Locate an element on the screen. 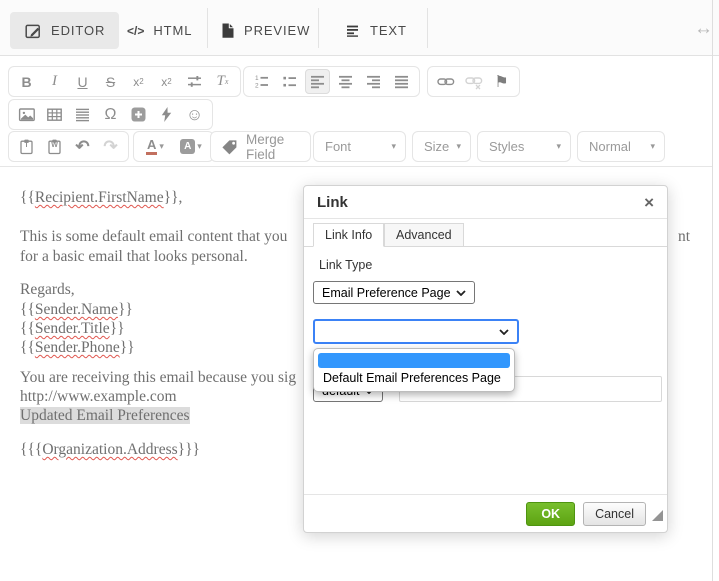  link-type-label: Link Type is located at coordinates (346, 265).